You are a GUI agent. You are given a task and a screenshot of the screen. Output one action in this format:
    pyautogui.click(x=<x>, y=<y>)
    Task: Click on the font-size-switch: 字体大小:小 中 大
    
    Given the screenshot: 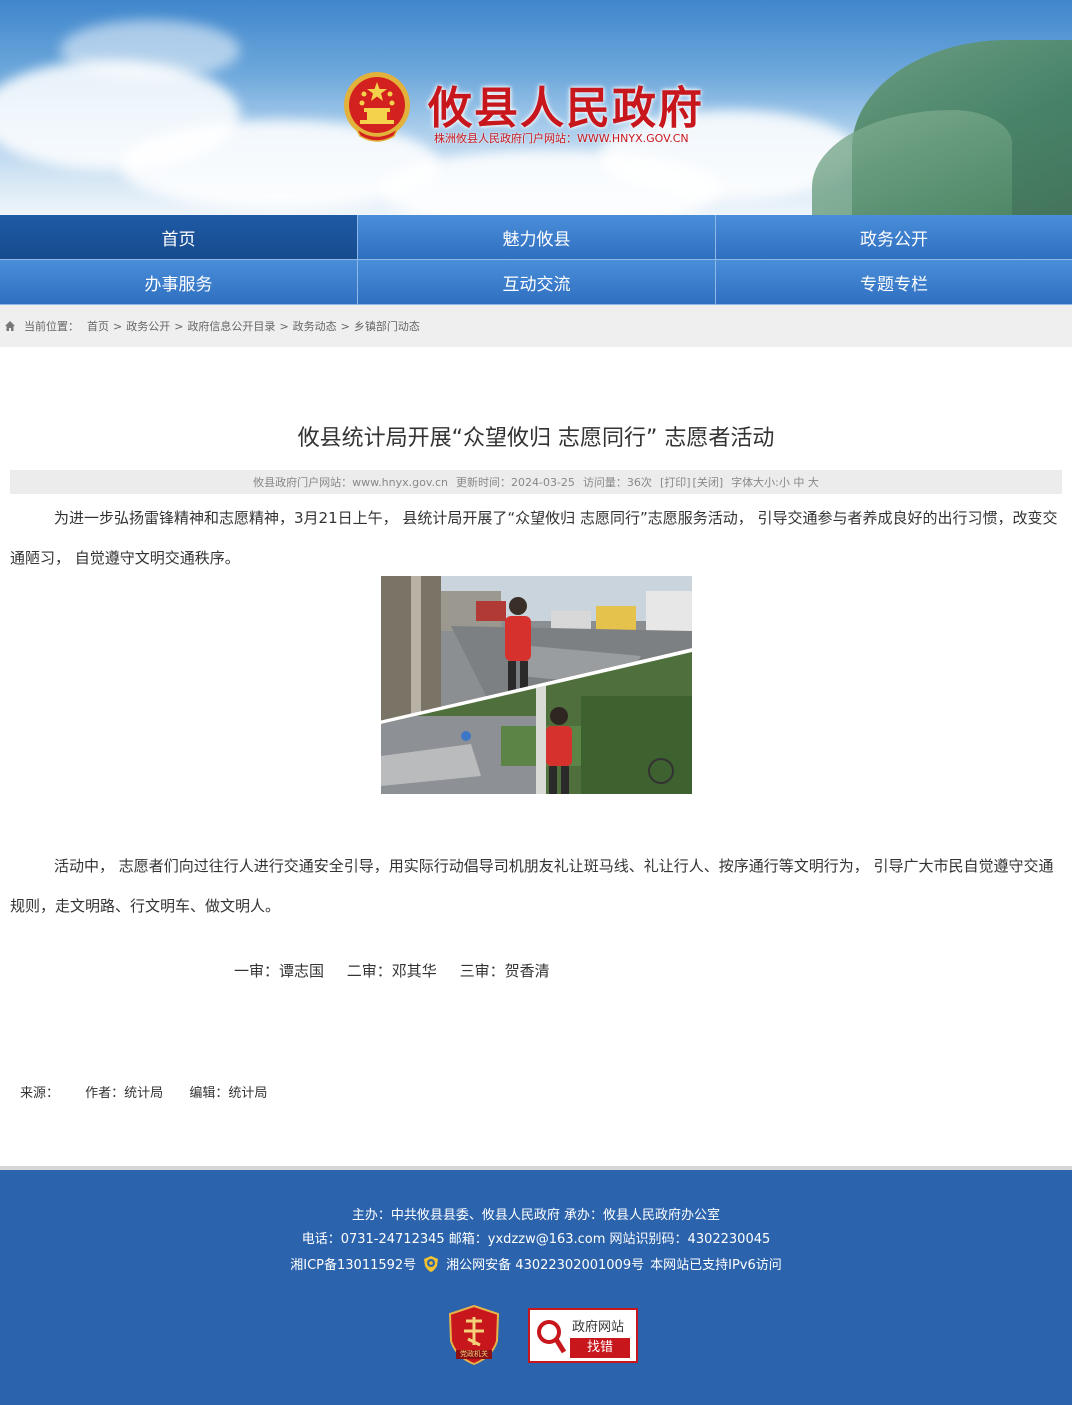 What is the action you would take?
    pyautogui.click(x=775, y=482)
    